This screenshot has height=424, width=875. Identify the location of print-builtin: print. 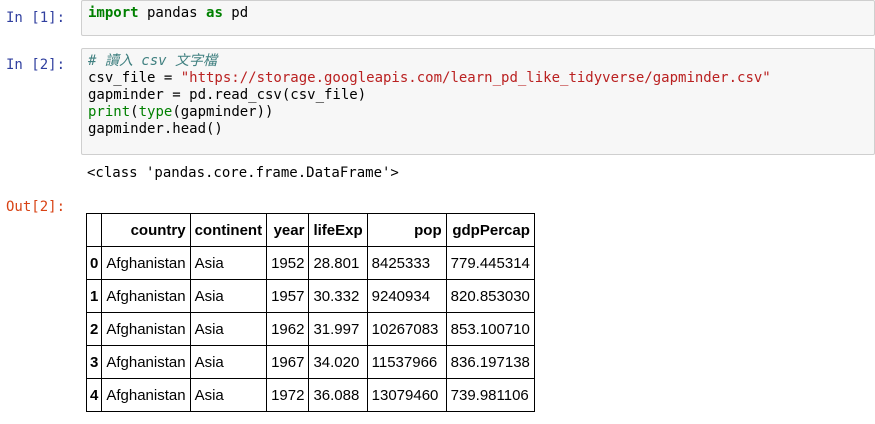
(109, 112).